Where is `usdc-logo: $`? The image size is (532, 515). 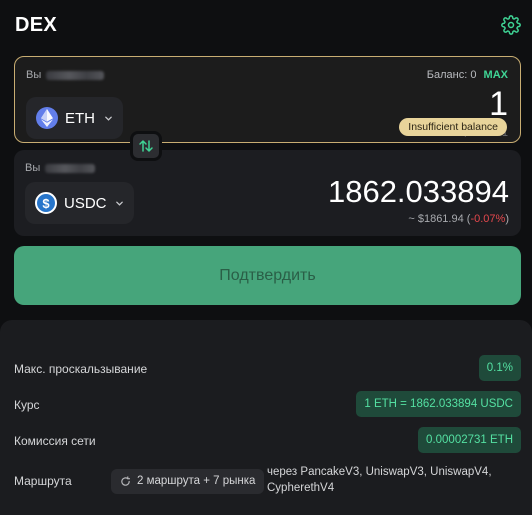 usdc-logo: $ is located at coordinates (46, 203).